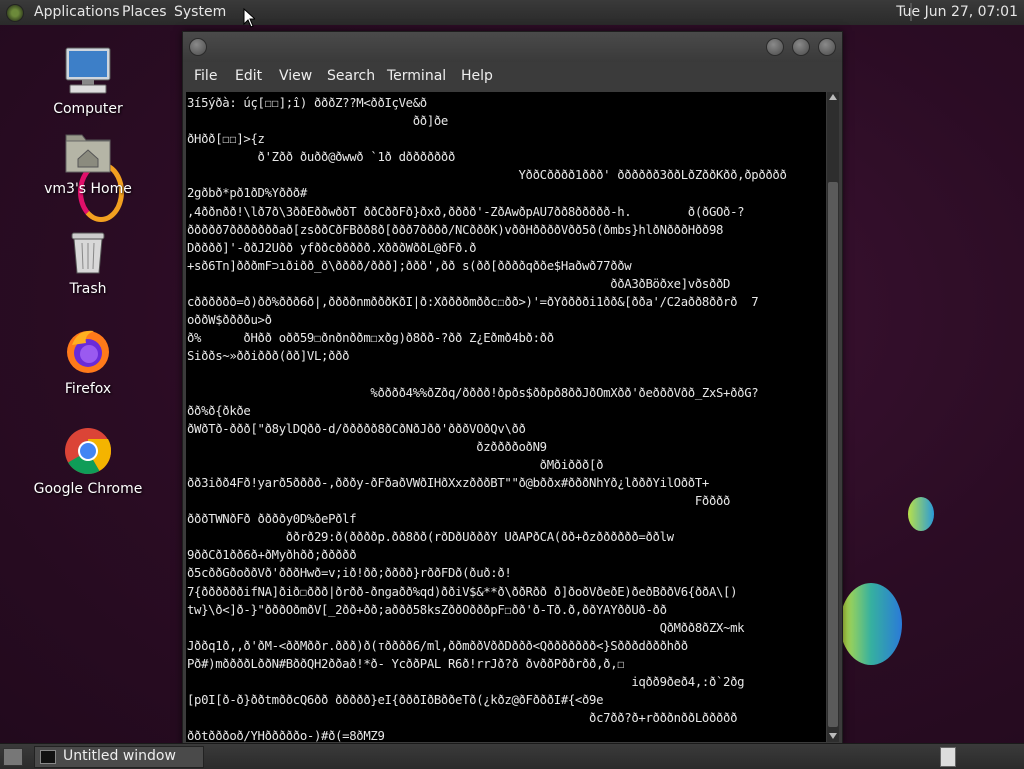 This screenshot has width=1024, height=769. What do you see at coordinates (13, 757) in the screenshot?
I see `show-desktop-icon` at bounding box center [13, 757].